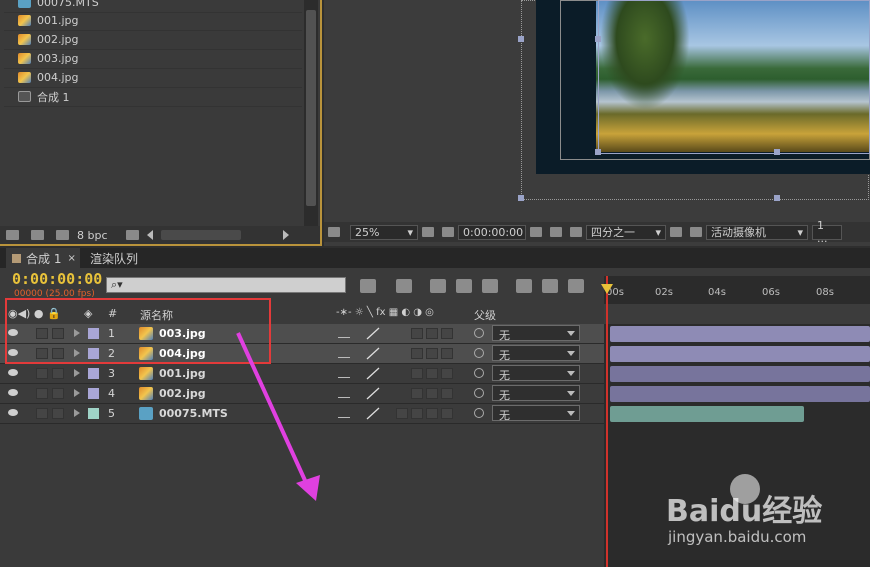  Describe the element at coordinates (524, 286) in the screenshot. I see `brainstorm-icon` at that location.